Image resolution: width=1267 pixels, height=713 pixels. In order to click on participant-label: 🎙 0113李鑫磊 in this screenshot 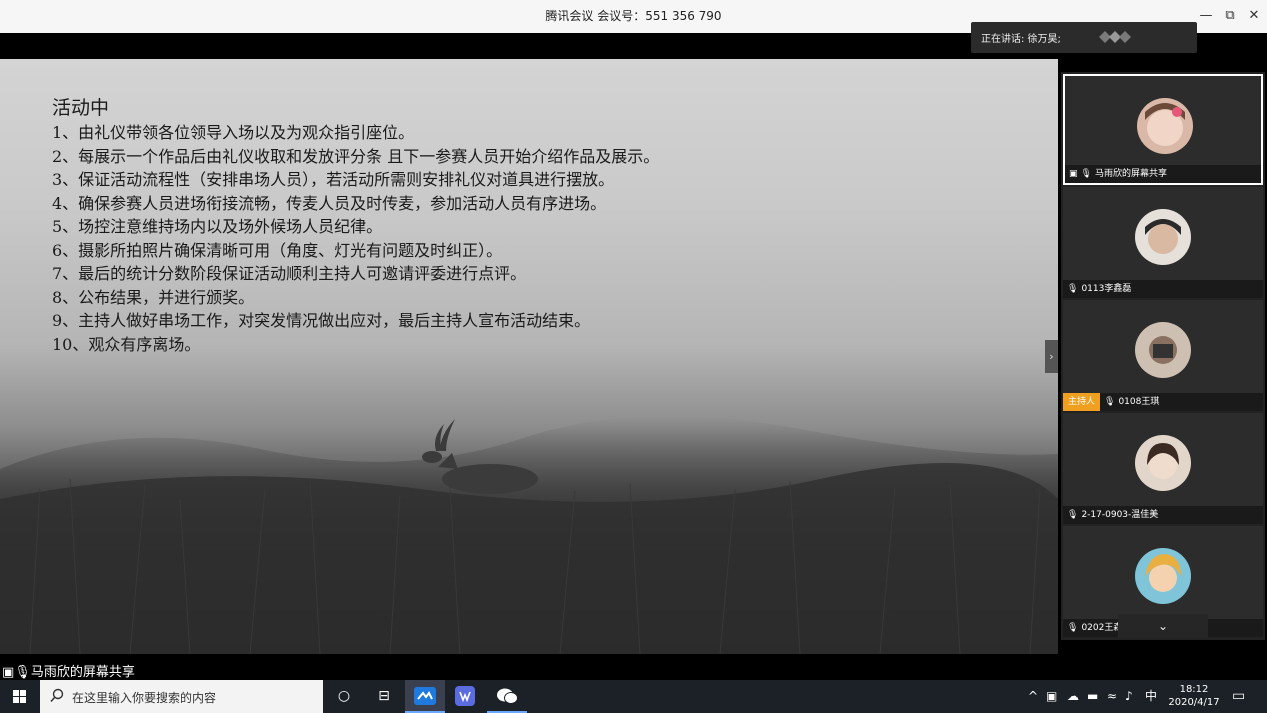, I will do `click(1163, 289)`.